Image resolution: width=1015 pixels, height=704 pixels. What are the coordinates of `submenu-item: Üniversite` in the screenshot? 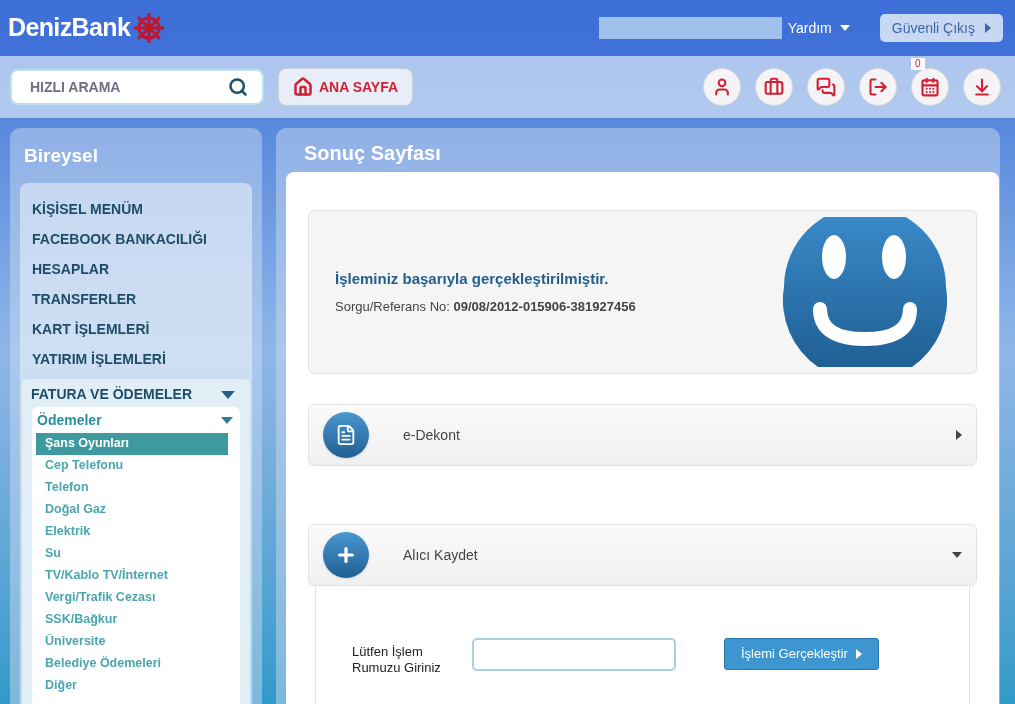 It's located at (132, 641).